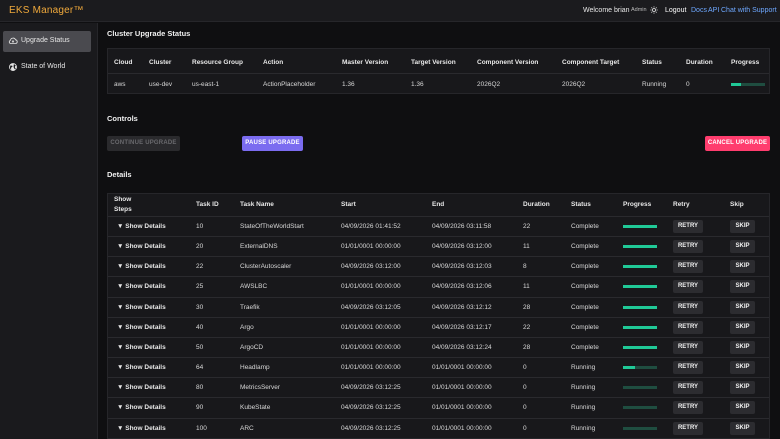 The image size is (780, 439). I want to click on task-id-cell: 22, so click(200, 267).